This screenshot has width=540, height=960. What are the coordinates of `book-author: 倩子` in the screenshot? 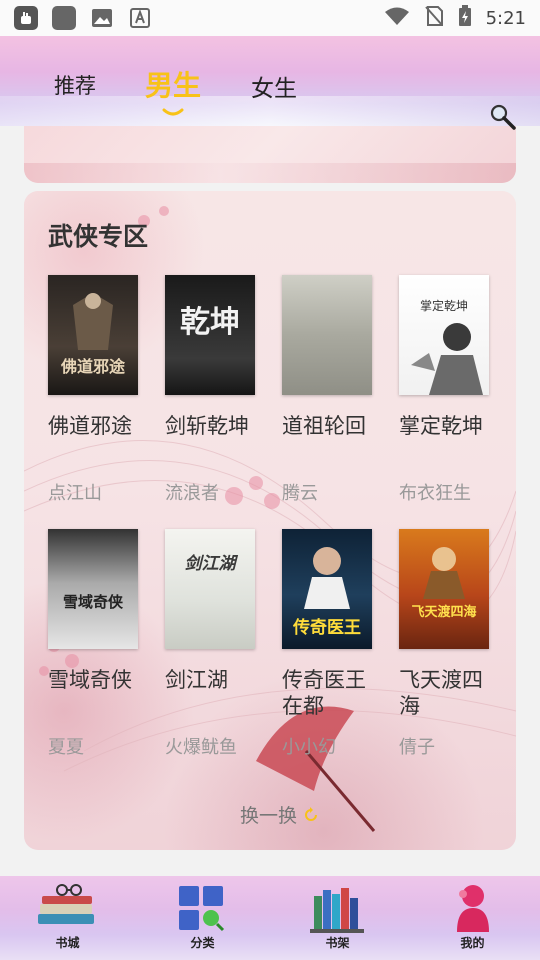 It's located at (417, 747).